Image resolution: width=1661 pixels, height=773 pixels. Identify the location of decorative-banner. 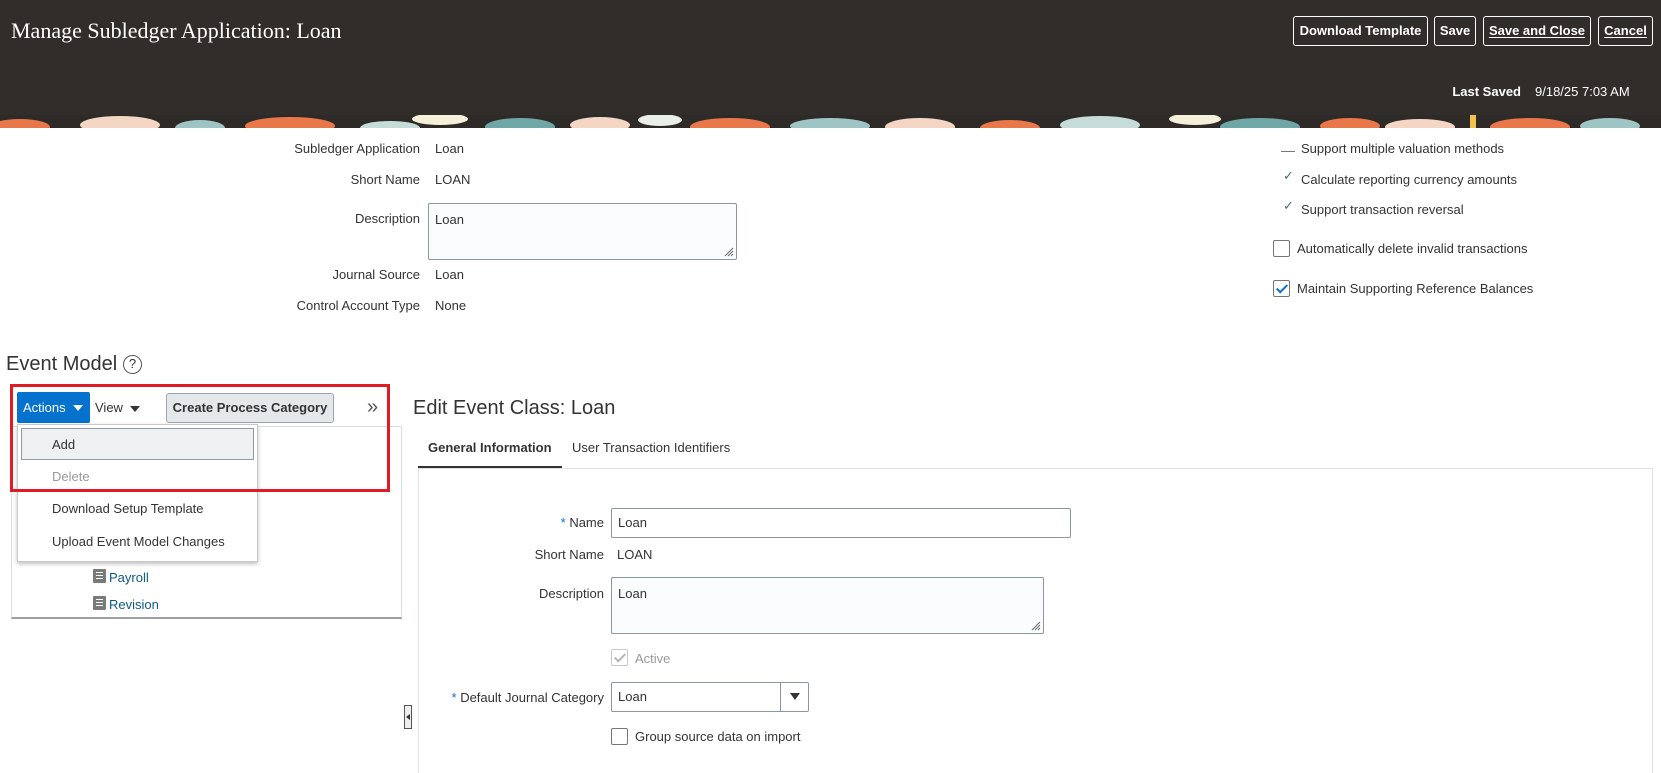
(830, 121).